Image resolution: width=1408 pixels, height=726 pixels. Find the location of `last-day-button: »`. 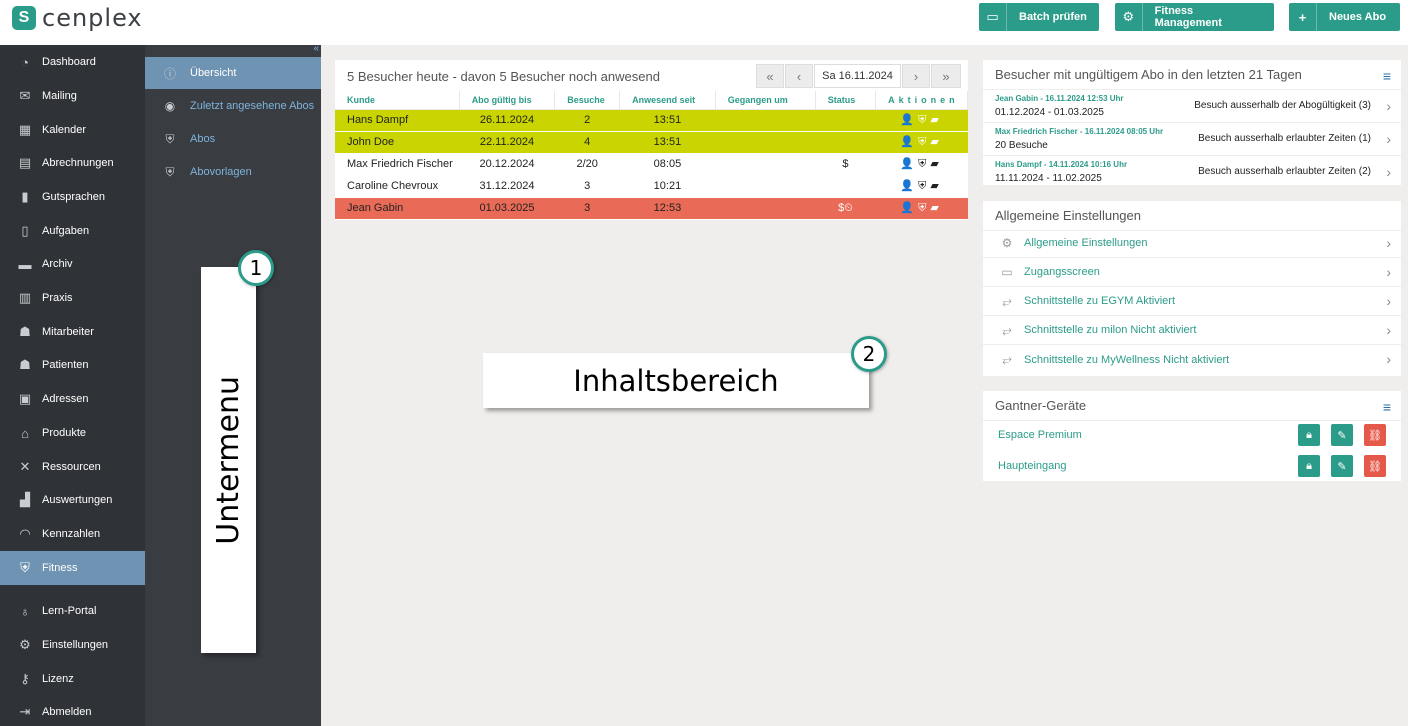

last-day-button: » is located at coordinates (946, 76).